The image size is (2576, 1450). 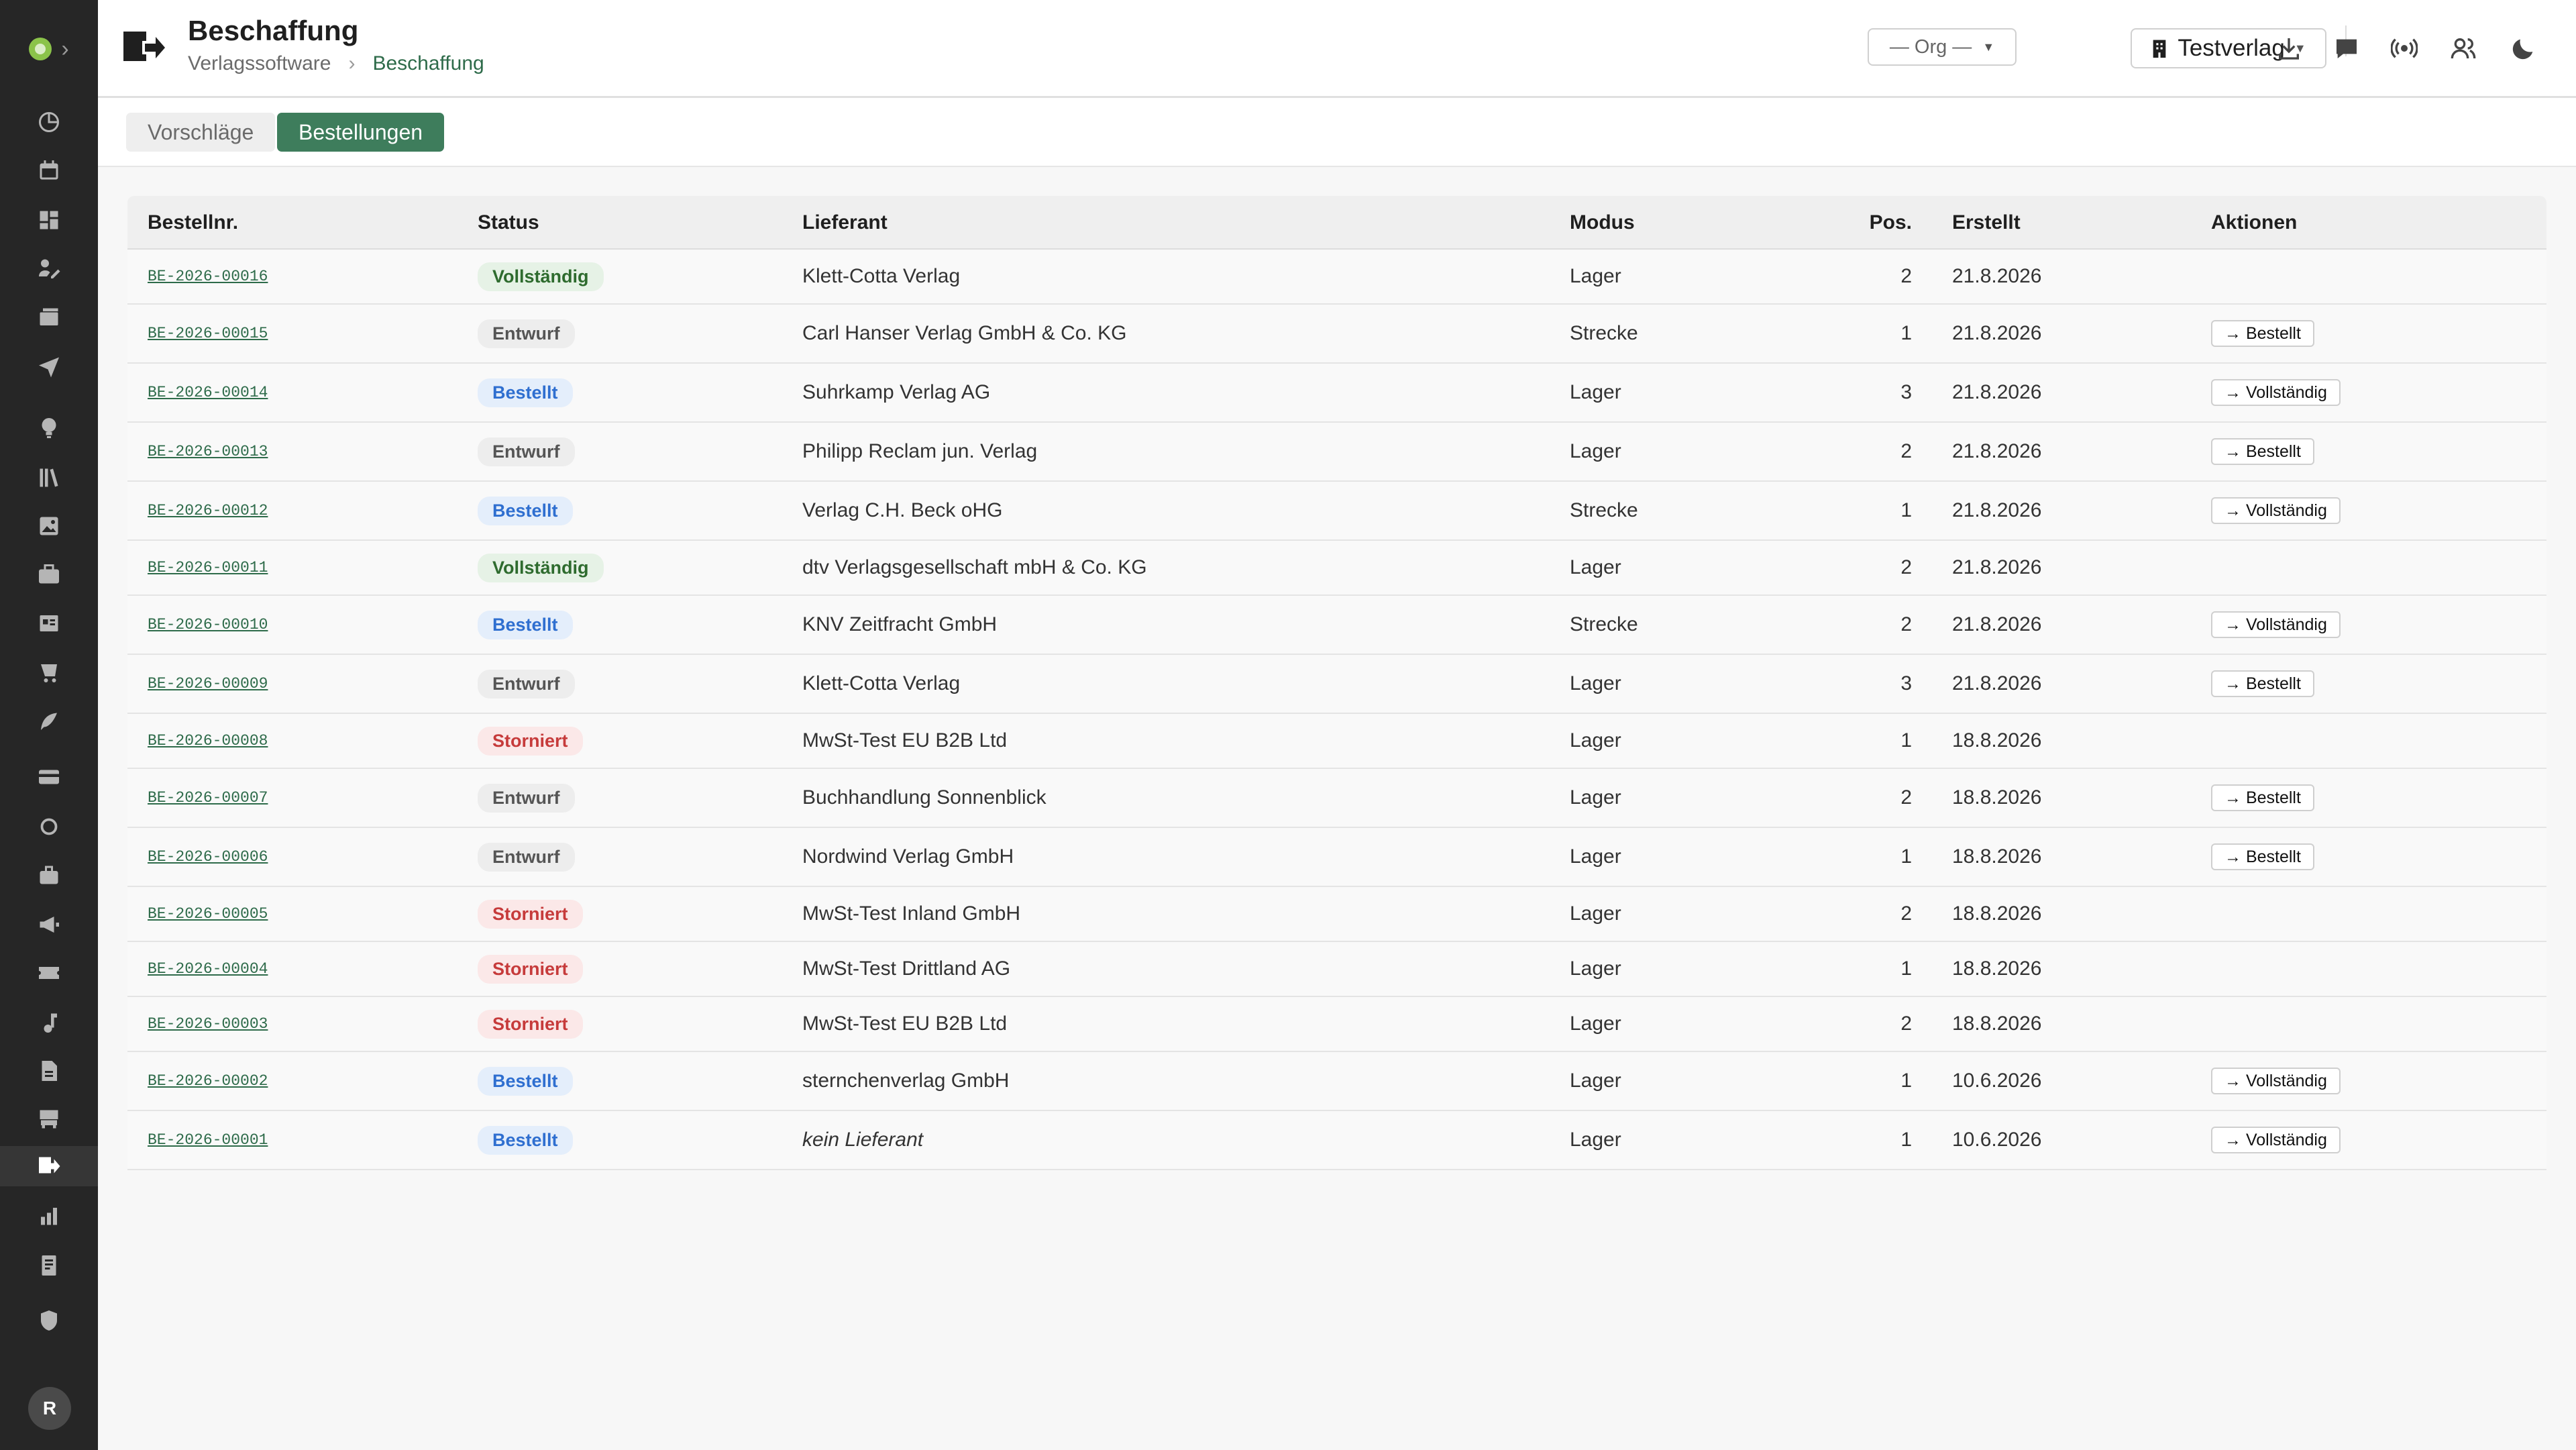 I want to click on sidebar-item-events, so click(x=49, y=973).